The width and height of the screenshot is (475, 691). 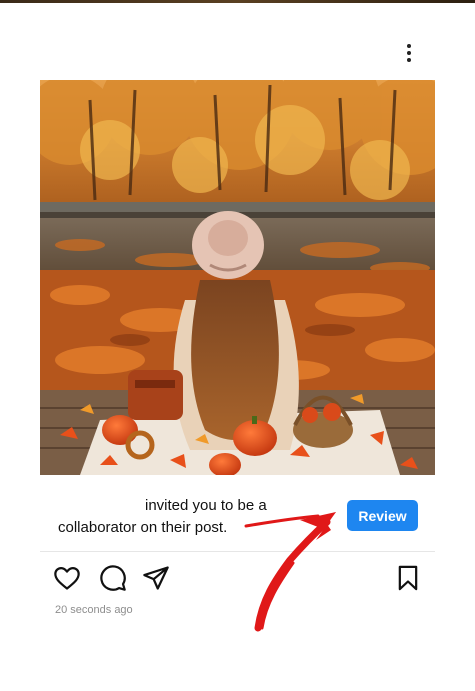 What do you see at coordinates (237, 551) in the screenshot?
I see `divider` at bounding box center [237, 551].